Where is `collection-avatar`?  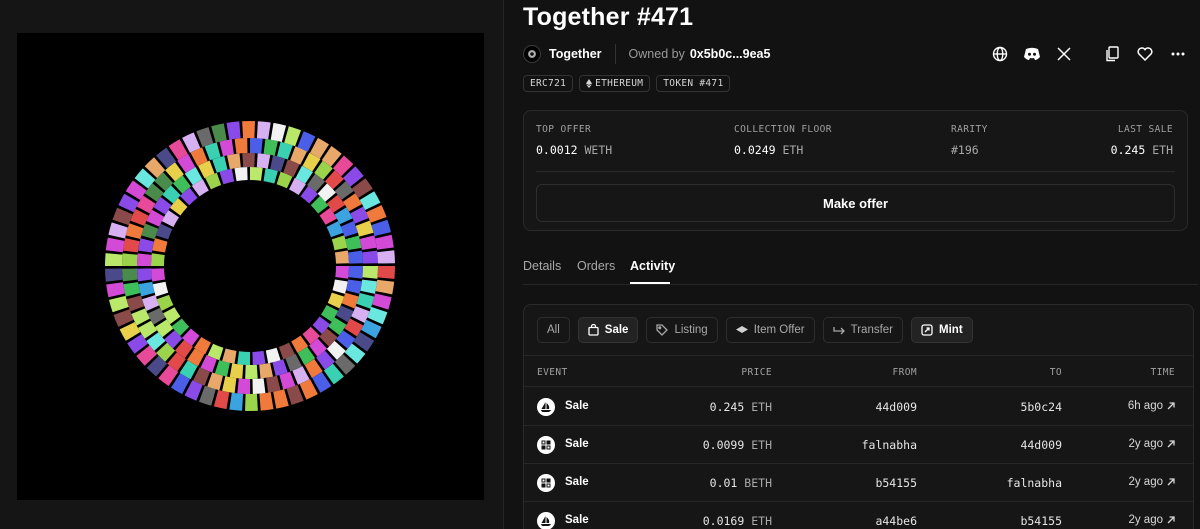 collection-avatar is located at coordinates (532, 54).